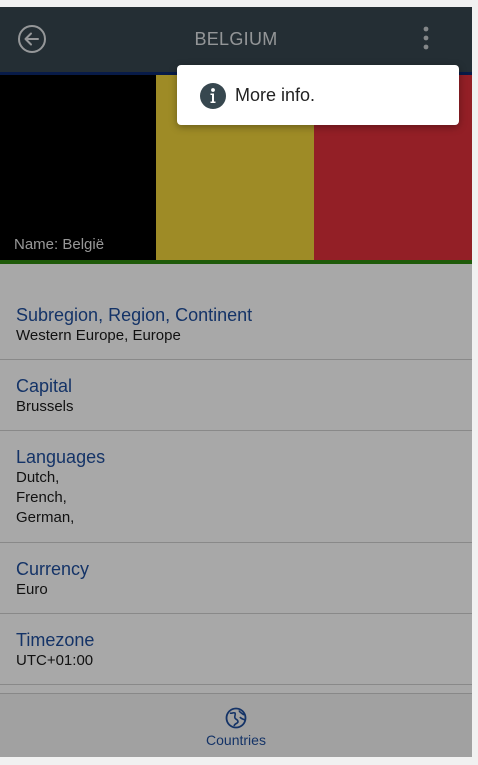  I want to click on menu-item-label: More info., so click(275, 95).